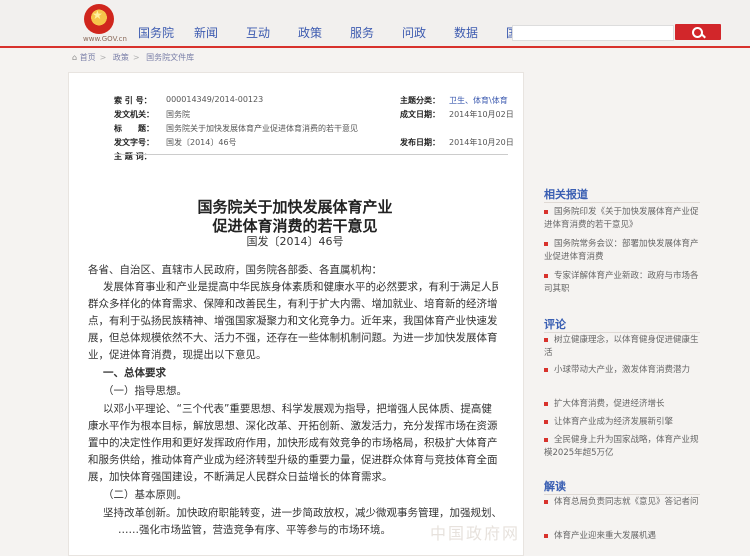 The width and height of the screenshot is (750, 556). What do you see at coordinates (362, 32) in the screenshot?
I see `nav-item-service: 服务` at bounding box center [362, 32].